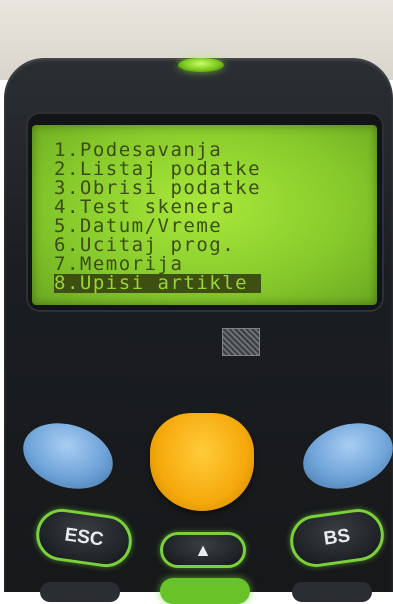 The image size is (393, 604). What do you see at coordinates (202, 462) in the screenshot?
I see `scan-trigger-button` at bounding box center [202, 462].